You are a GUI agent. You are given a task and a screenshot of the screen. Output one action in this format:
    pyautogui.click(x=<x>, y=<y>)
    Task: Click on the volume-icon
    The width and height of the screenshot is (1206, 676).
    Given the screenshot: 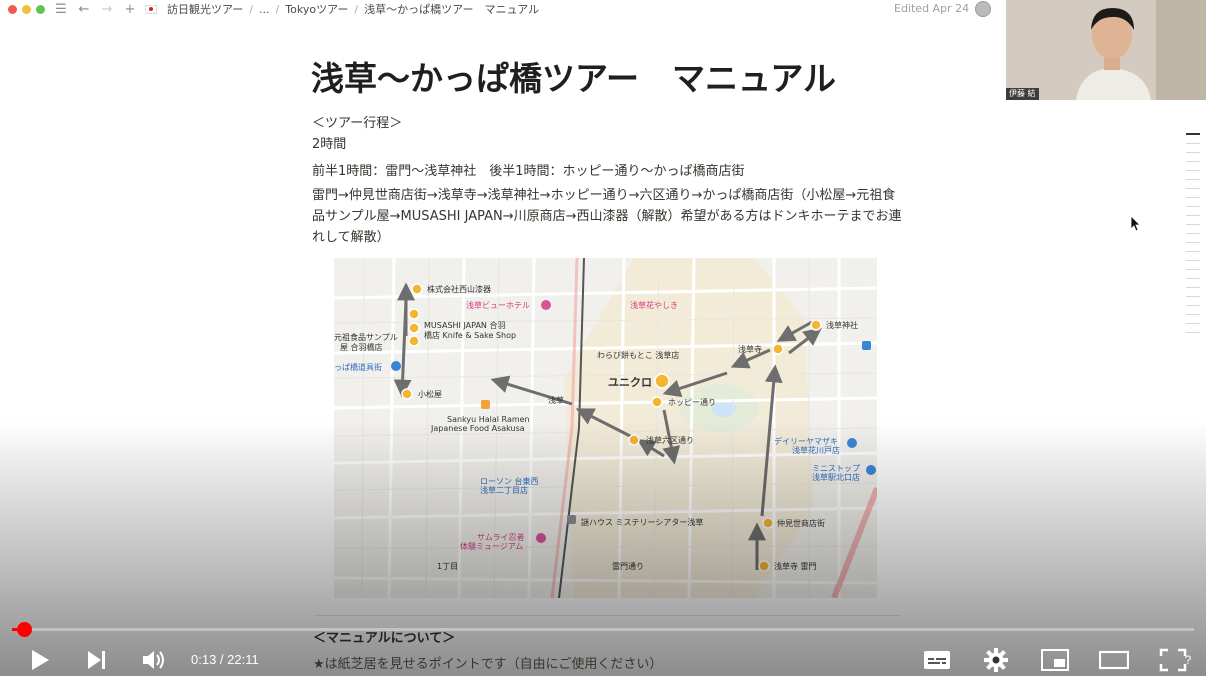 What is the action you would take?
    pyautogui.click(x=153, y=660)
    